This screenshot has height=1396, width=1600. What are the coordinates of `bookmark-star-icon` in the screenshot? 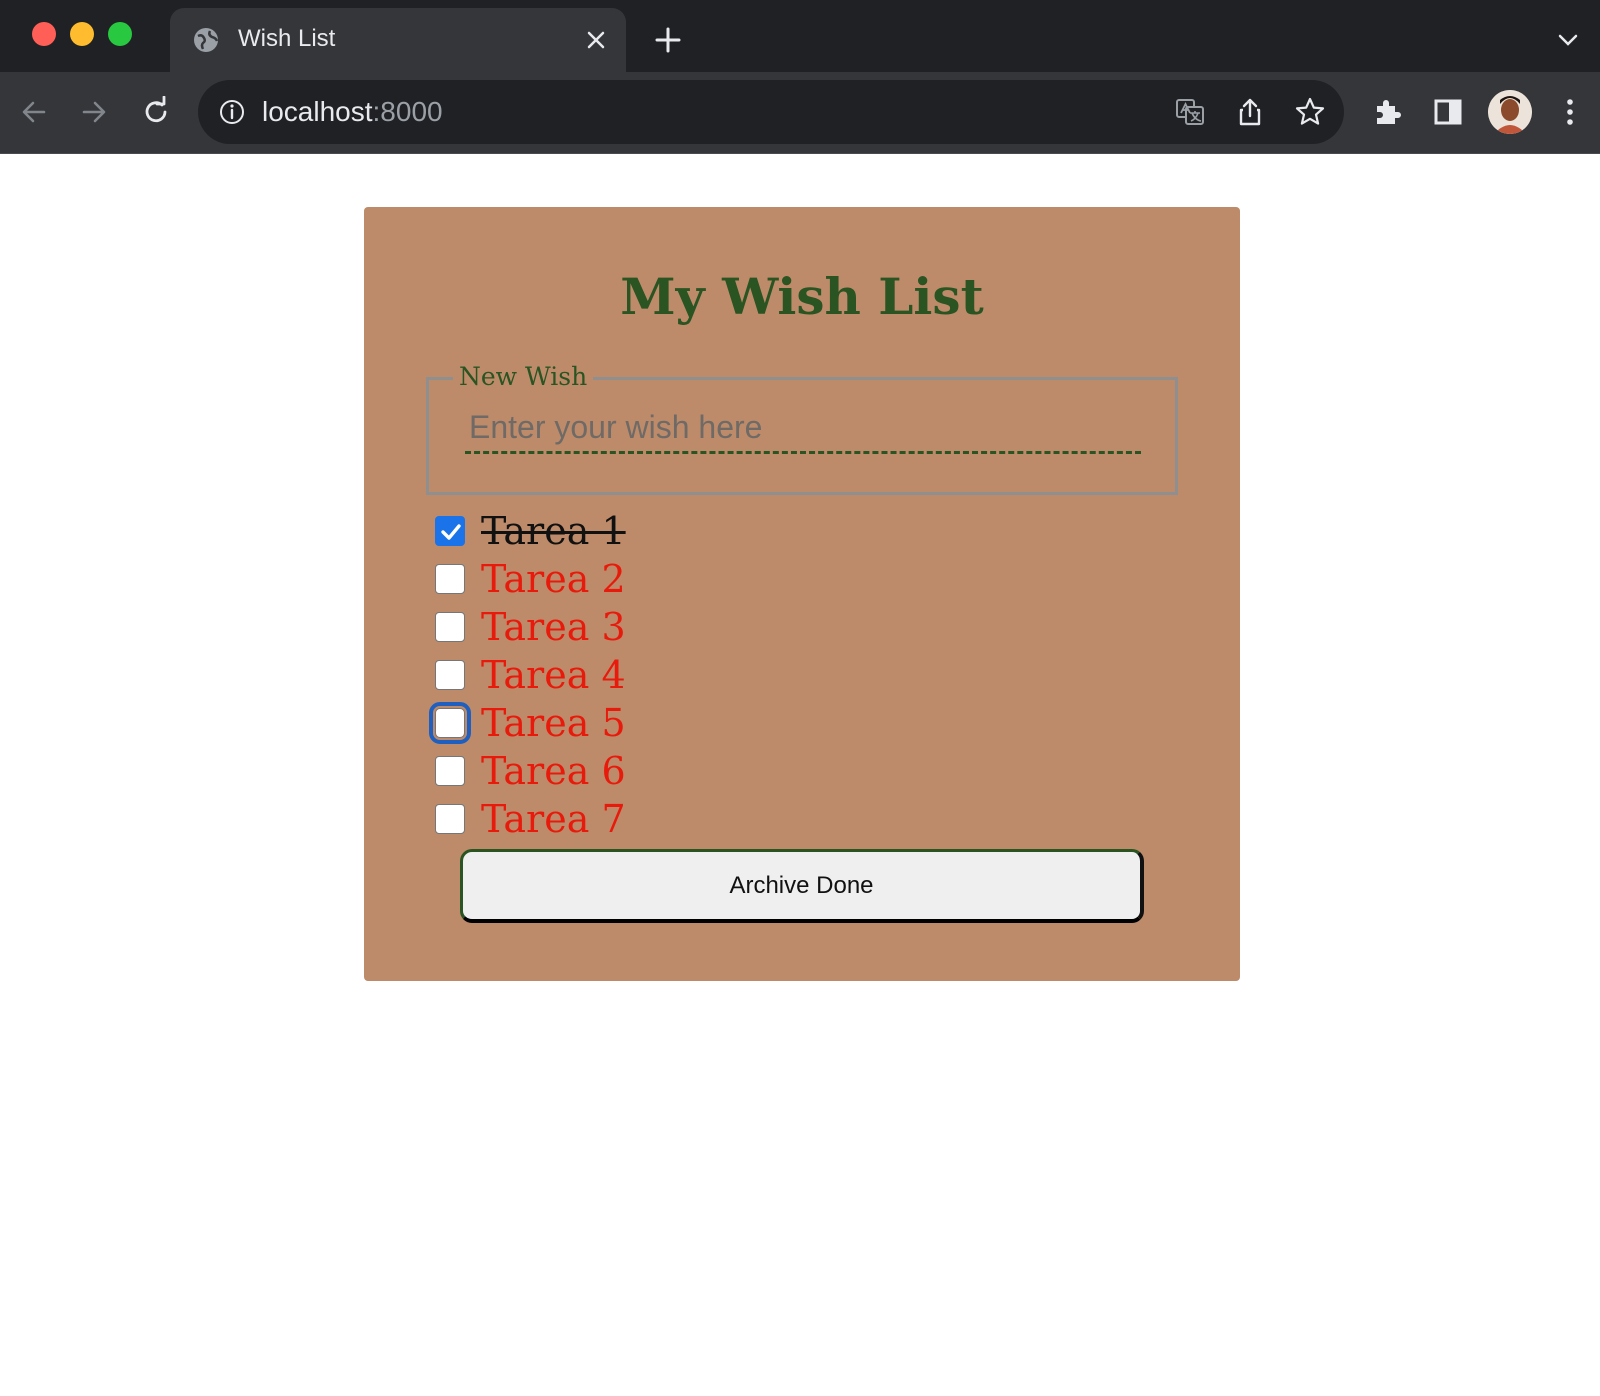 It's located at (1310, 112).